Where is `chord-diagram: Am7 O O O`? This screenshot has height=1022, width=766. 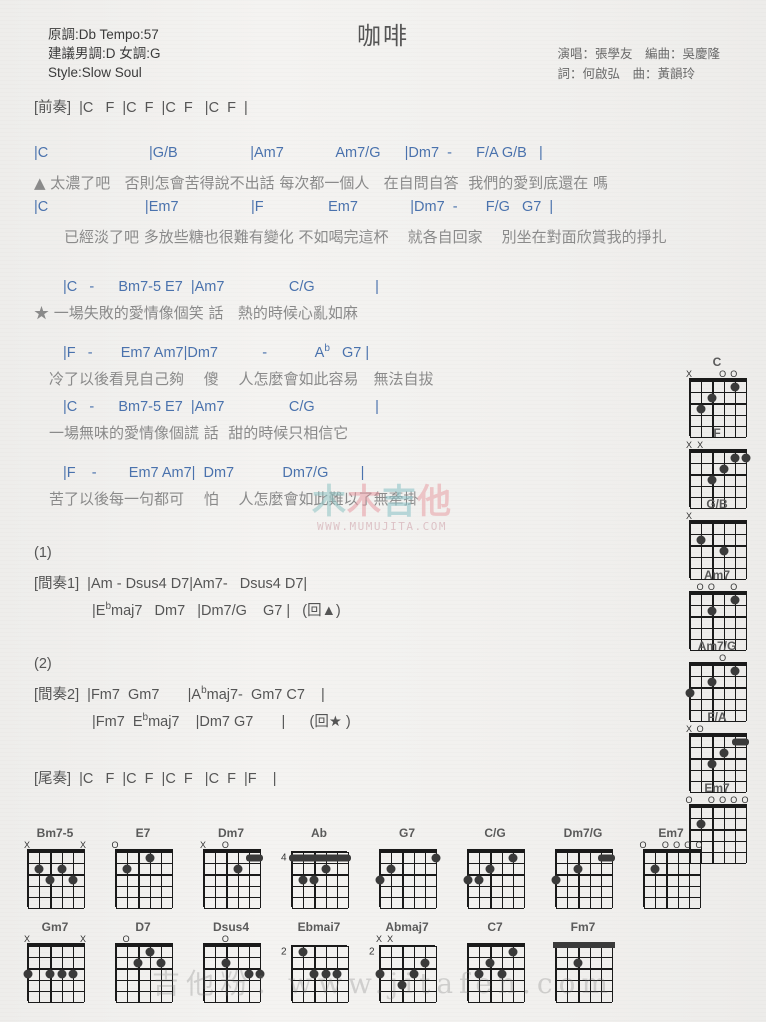
chord-diagram: Am7 O O O is located at coordinates (717, 610).